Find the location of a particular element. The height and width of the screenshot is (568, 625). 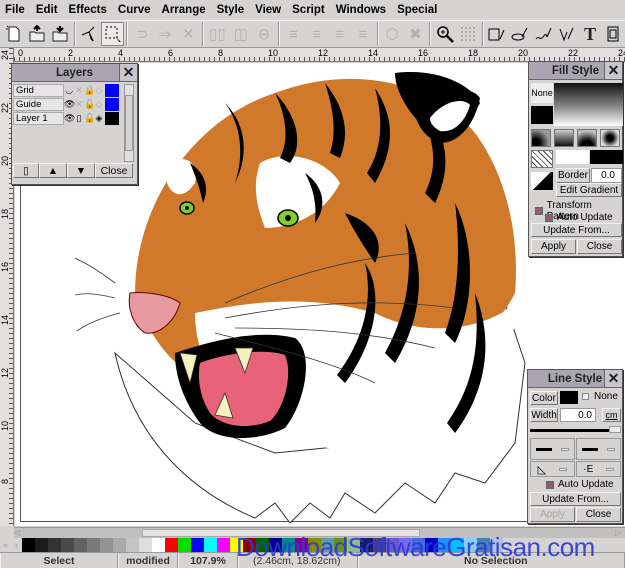

zoom-icon is located at coordinates (444, 34).